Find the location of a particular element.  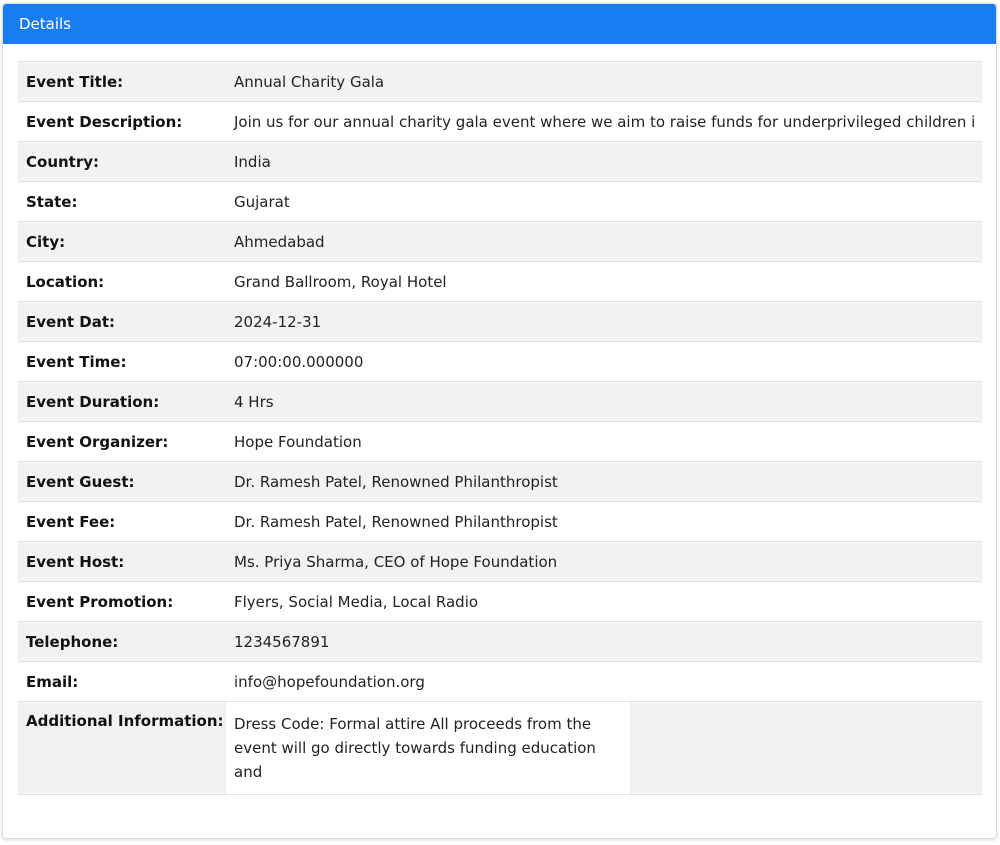

row-city: City: Ahmedabad is located at coordinates (500, 241).